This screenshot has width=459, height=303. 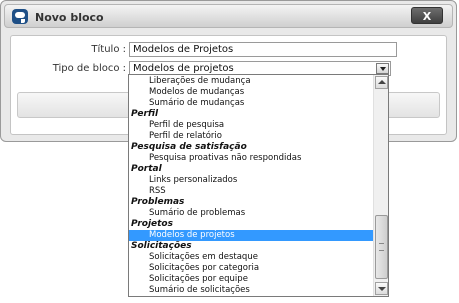 I want to click on dropdown-option: Links personalizados, so click(x=251, y=180).